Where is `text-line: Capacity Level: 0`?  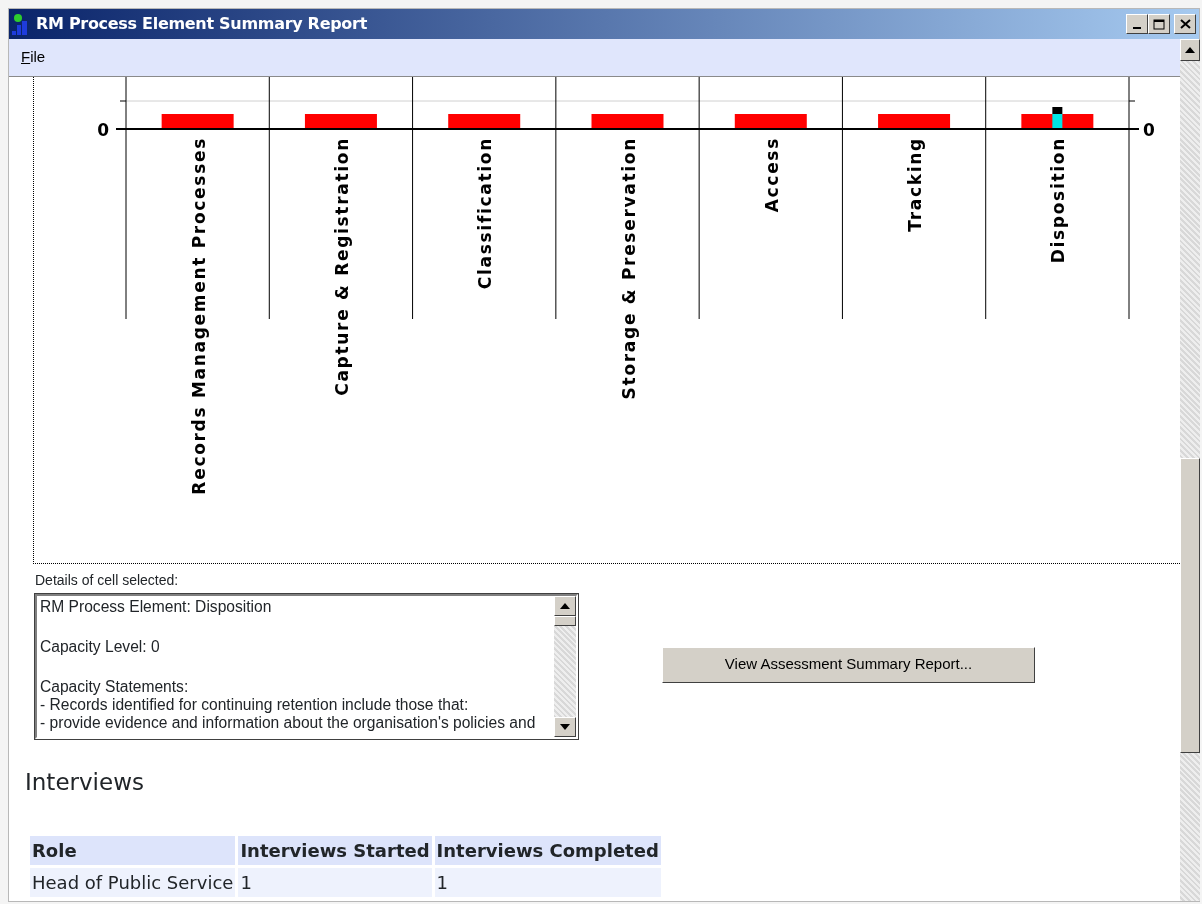
text-line: Capacity Level: 0 is located at coordinates (100, 647).